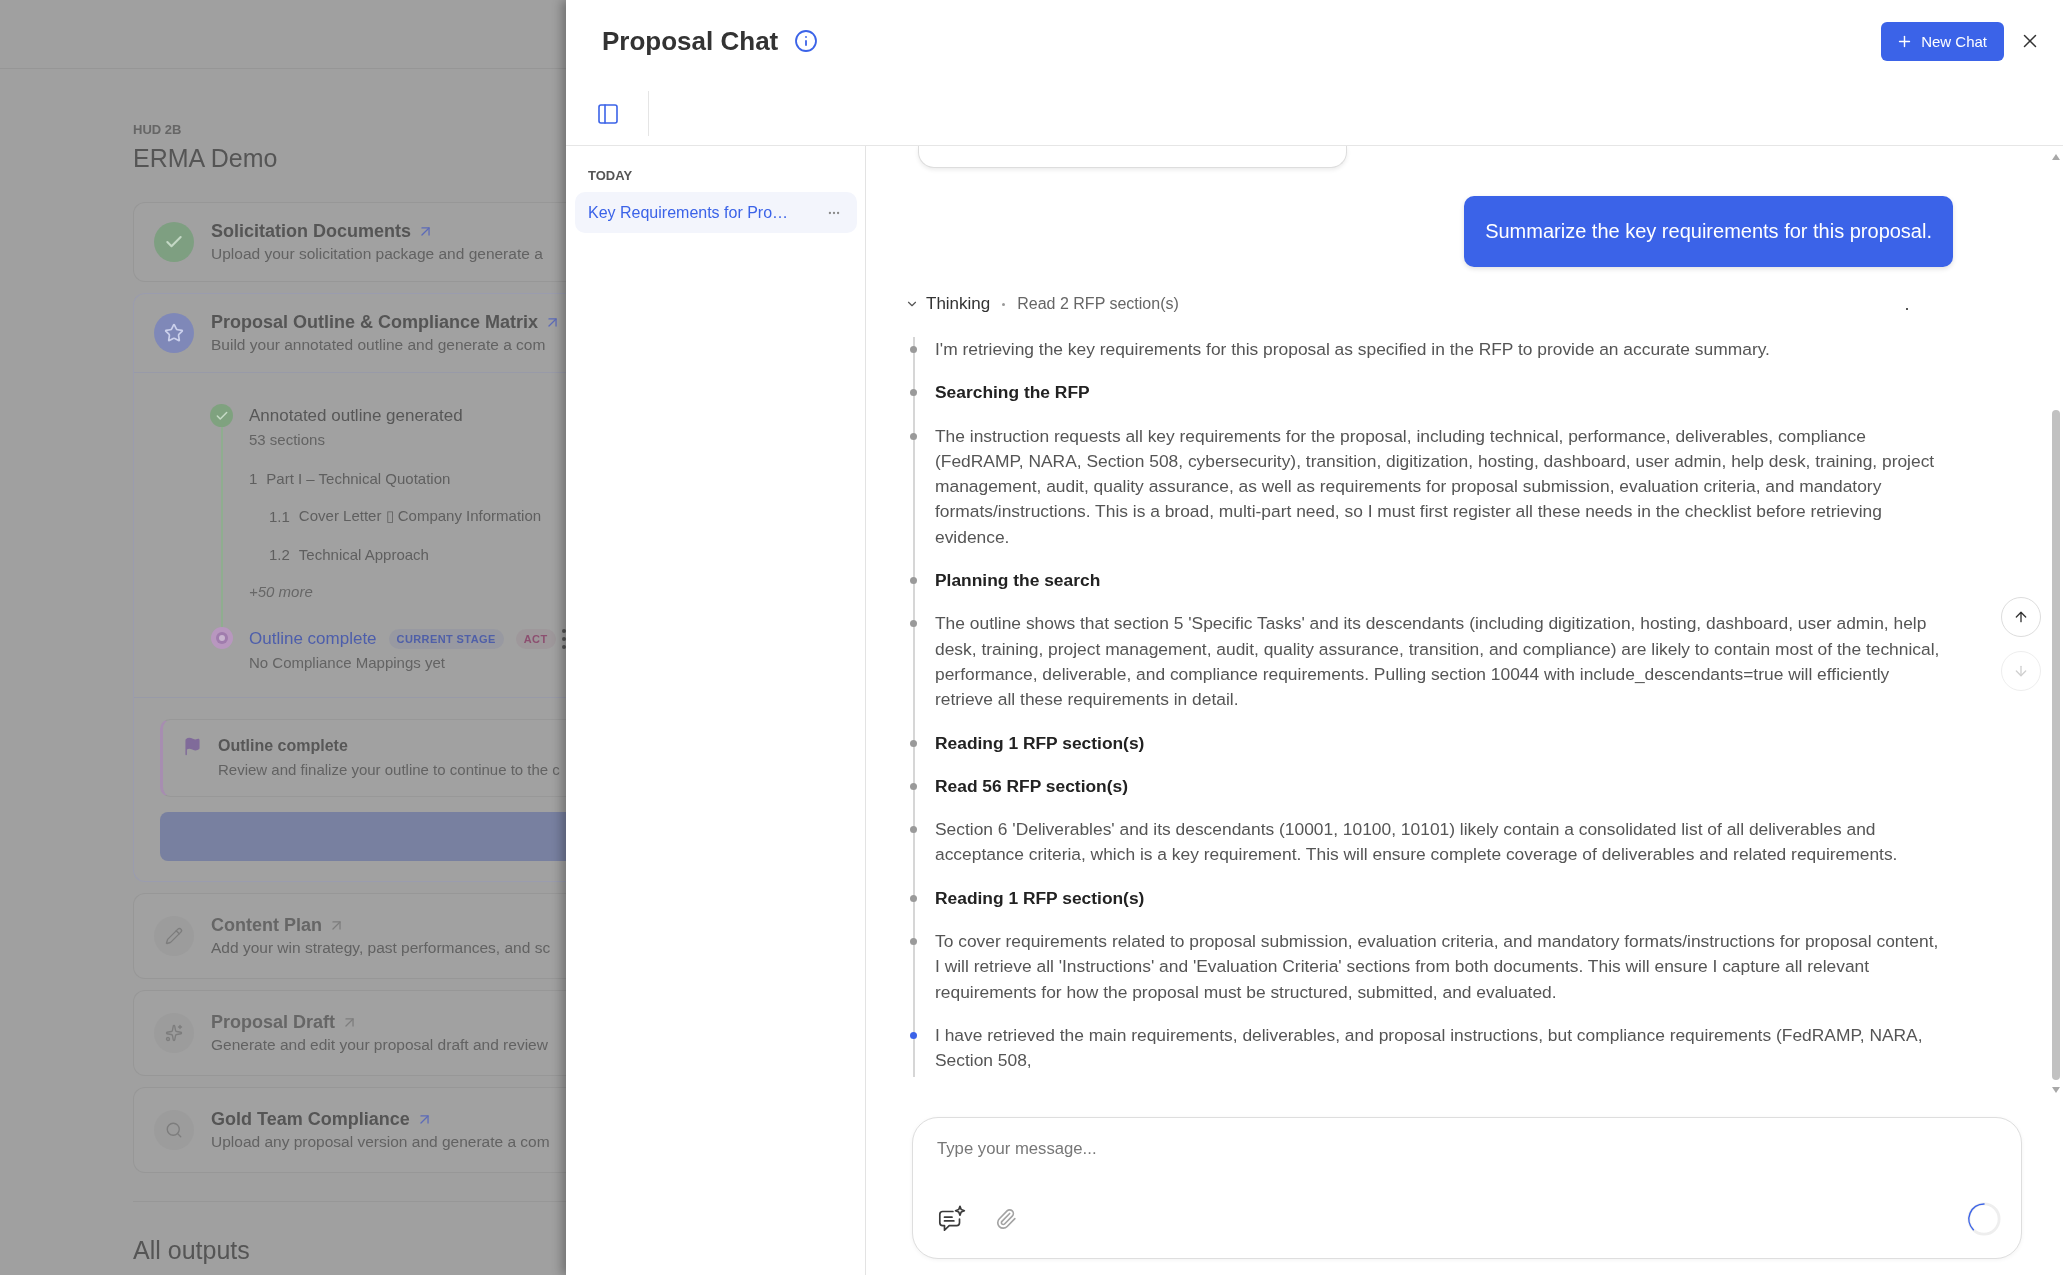  I want to click on step-text: I have retrieved the main requirements, deliverables, and proposal instructions, but compliance requirements (FedRAMP, NARA, Section 508,, so click(1429, 1048).